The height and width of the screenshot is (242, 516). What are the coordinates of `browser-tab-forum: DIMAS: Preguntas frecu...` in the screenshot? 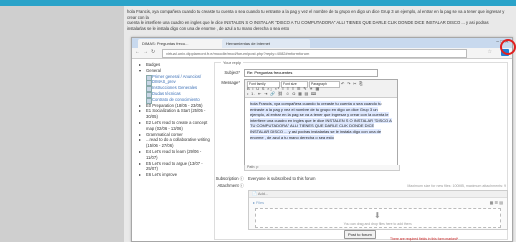 It's located at (182, 43).